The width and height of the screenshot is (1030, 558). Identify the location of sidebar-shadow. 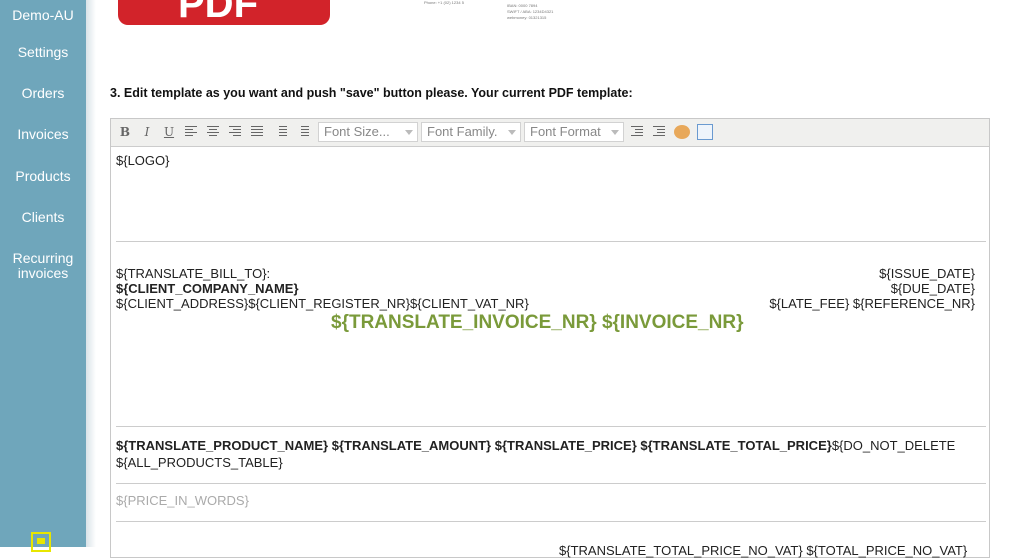
(91, 273).